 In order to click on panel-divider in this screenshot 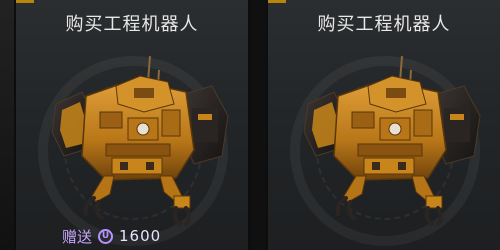, I will do `click(258, 125)`.